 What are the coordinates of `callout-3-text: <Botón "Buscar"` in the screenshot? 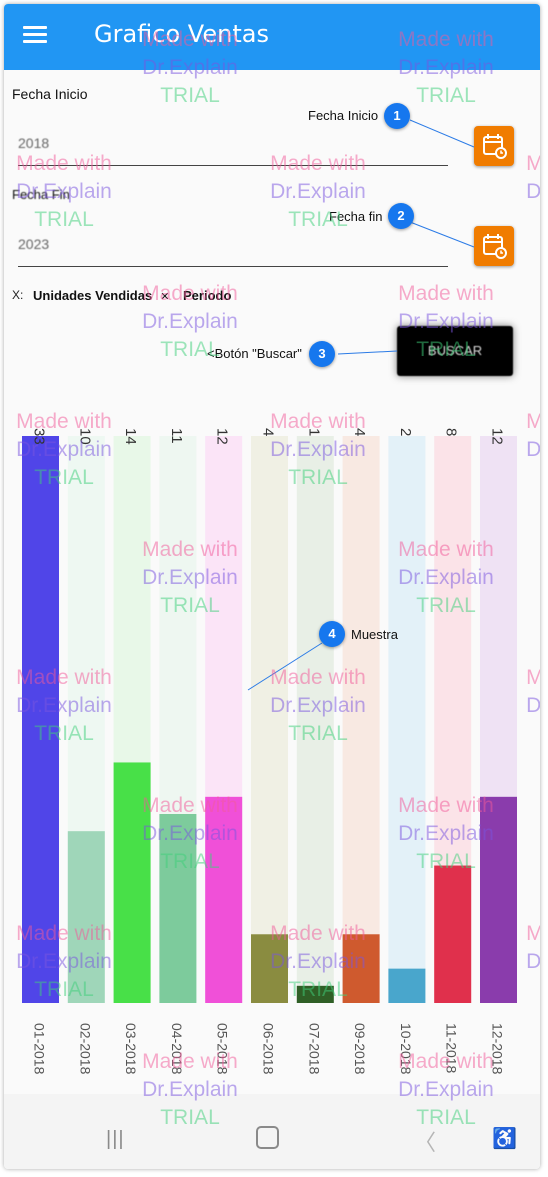 It's located at (254, 353).